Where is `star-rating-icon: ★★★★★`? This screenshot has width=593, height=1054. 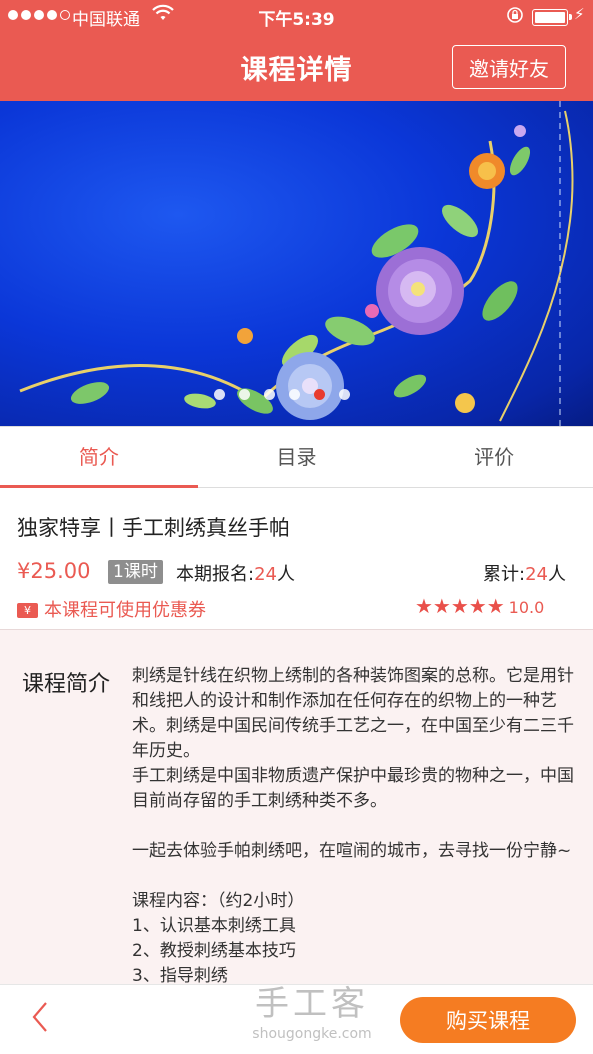 star-rating-icon: ★★★★★ is located at coordinates (460, 606).